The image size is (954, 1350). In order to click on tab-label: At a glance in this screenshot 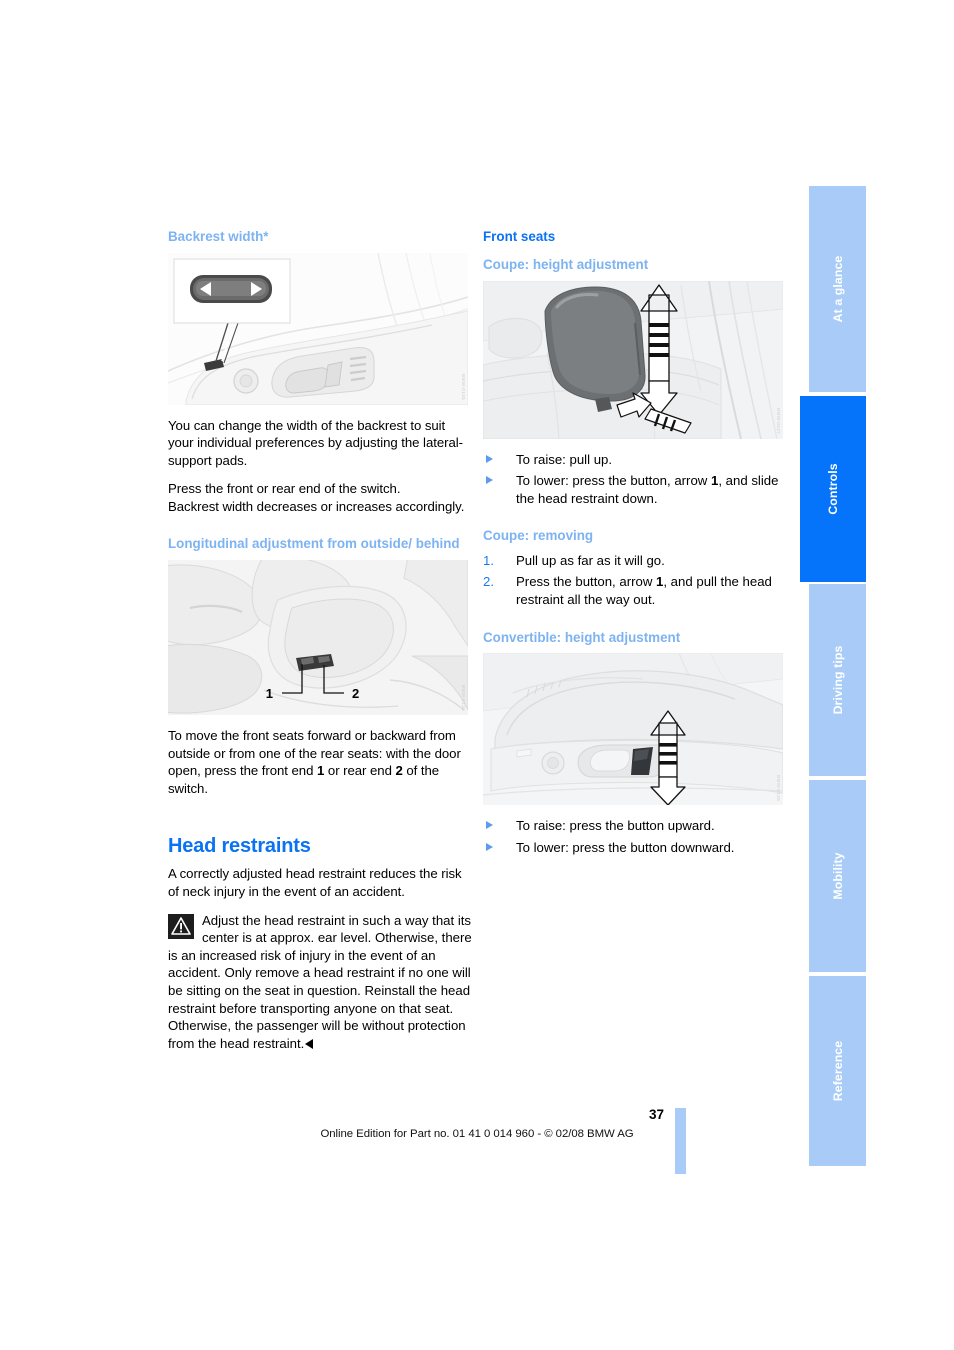, I will do `click(837, 289)`.